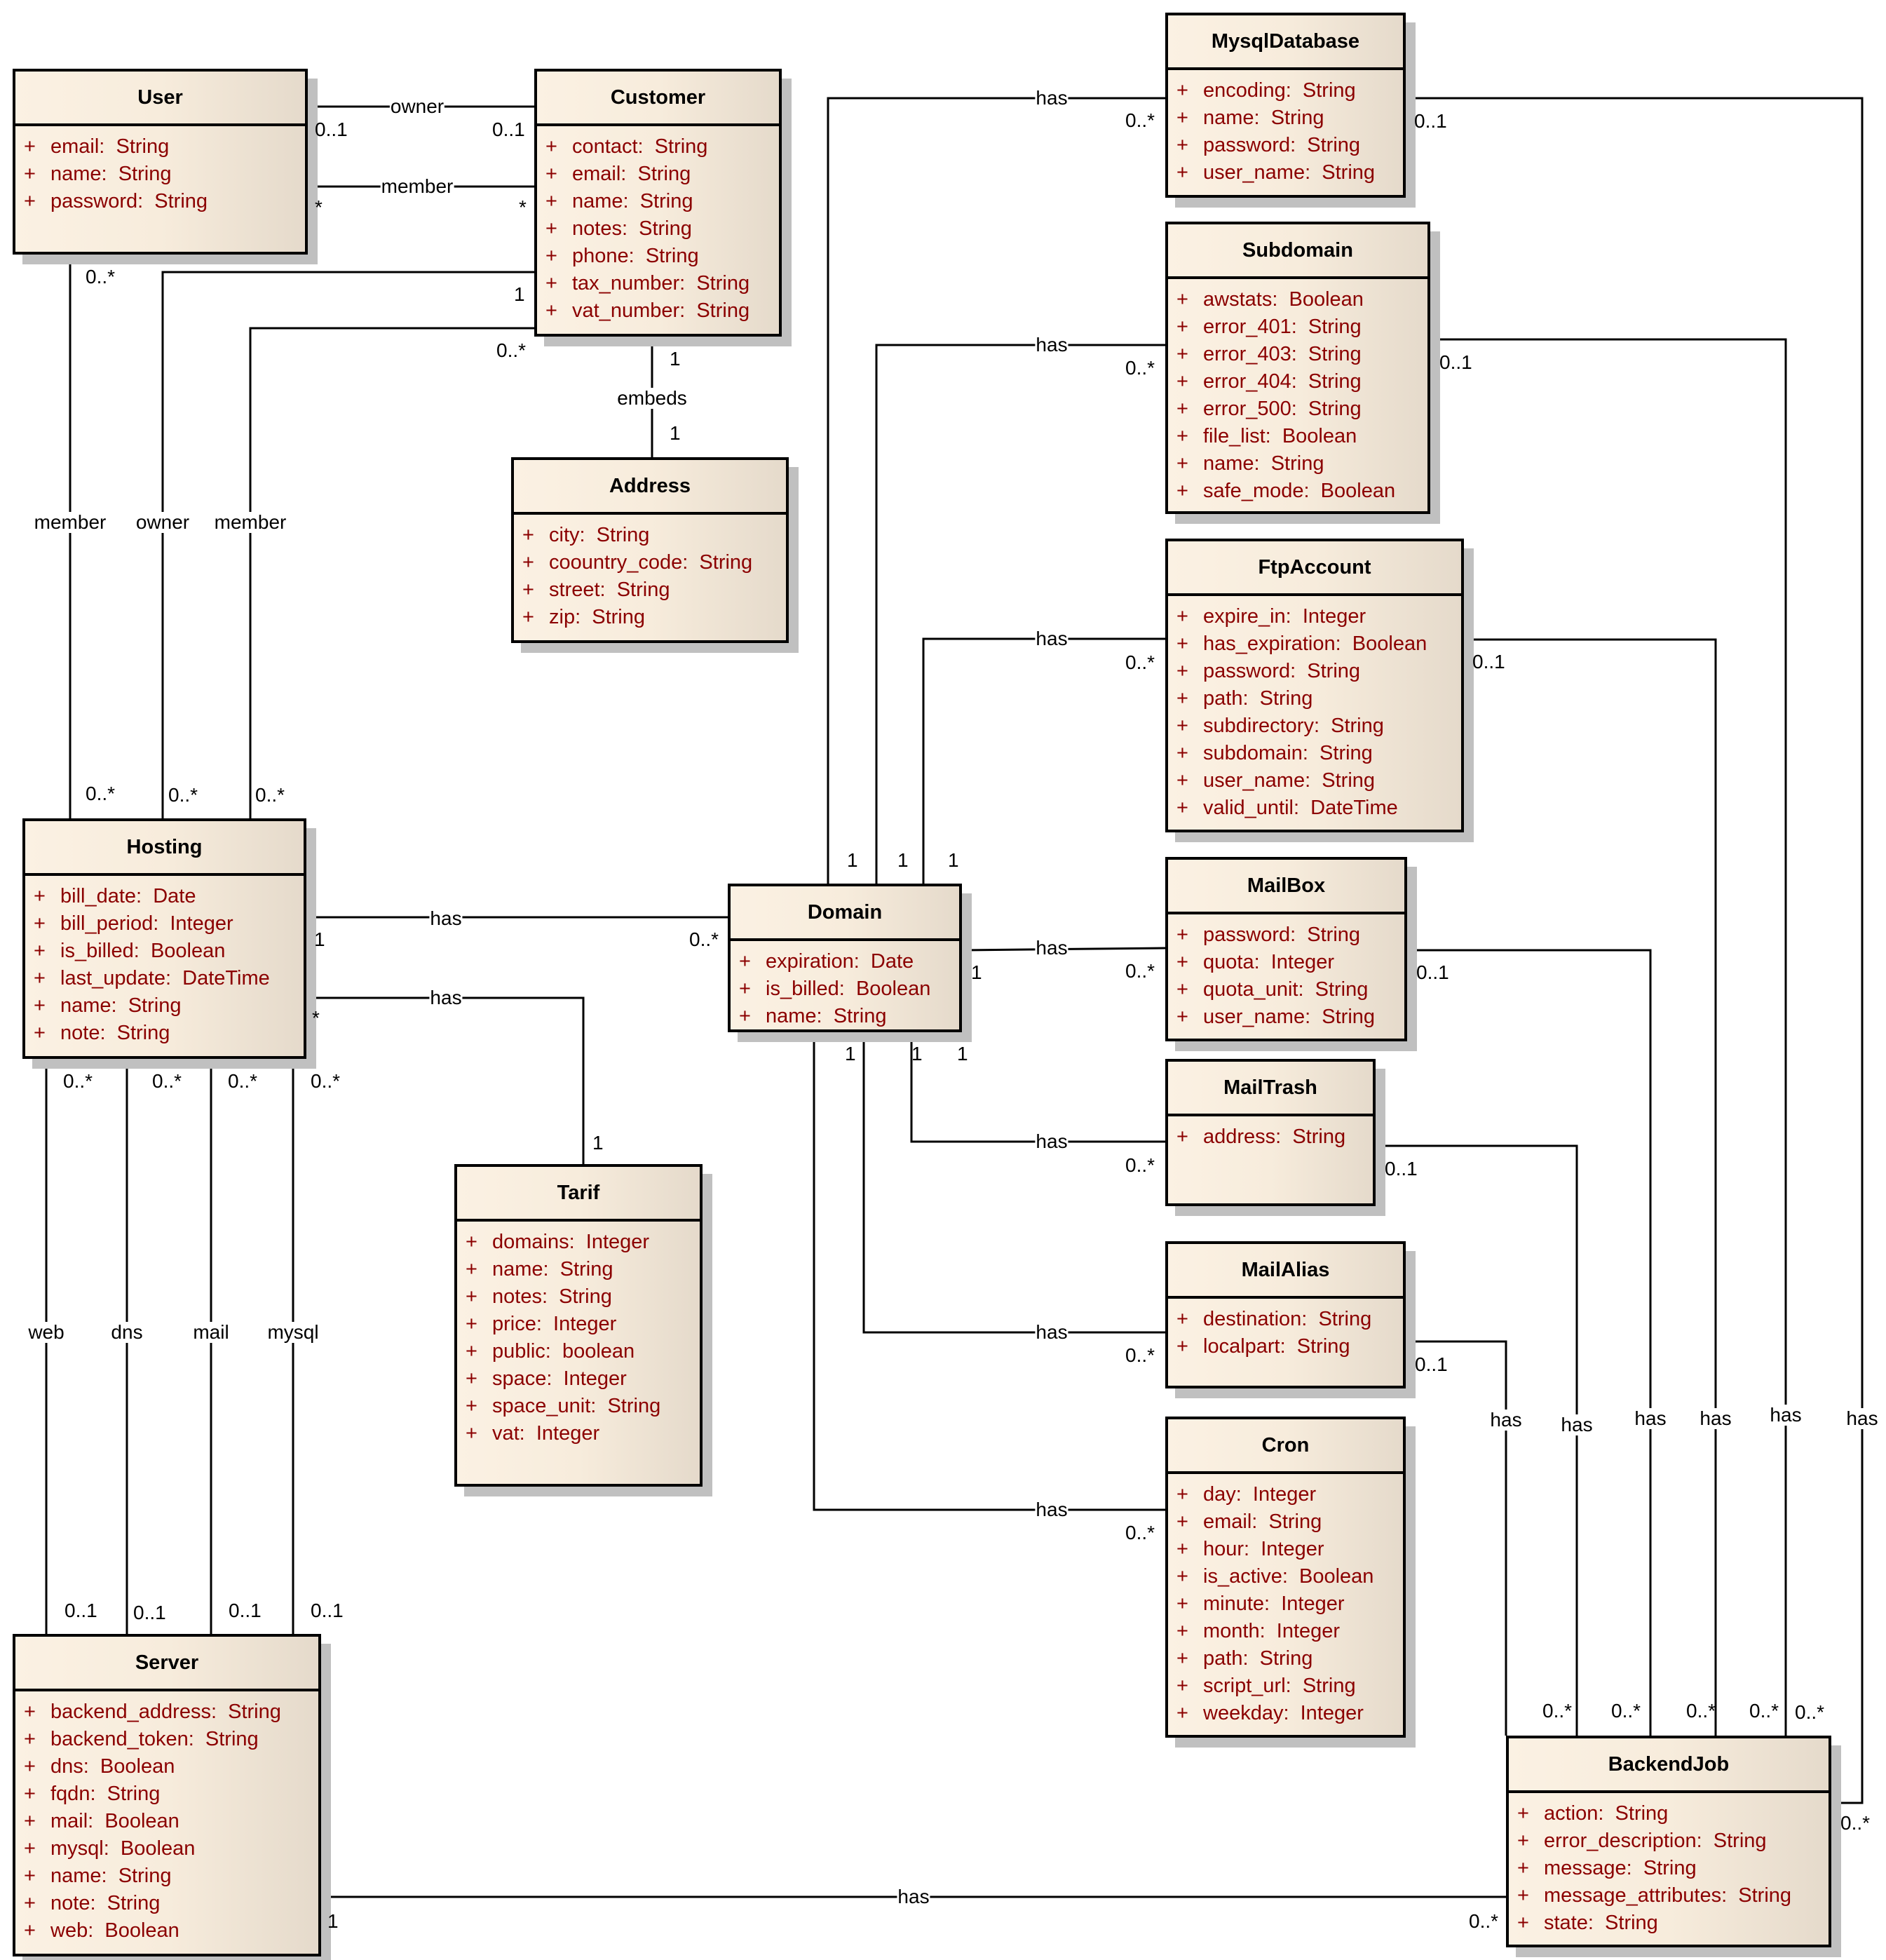 The image size is (1886, 1960). Describe the element at coordinates (1284, 616) in the screenshot. I see `attribute-text: expire_in: Integer` at that location.